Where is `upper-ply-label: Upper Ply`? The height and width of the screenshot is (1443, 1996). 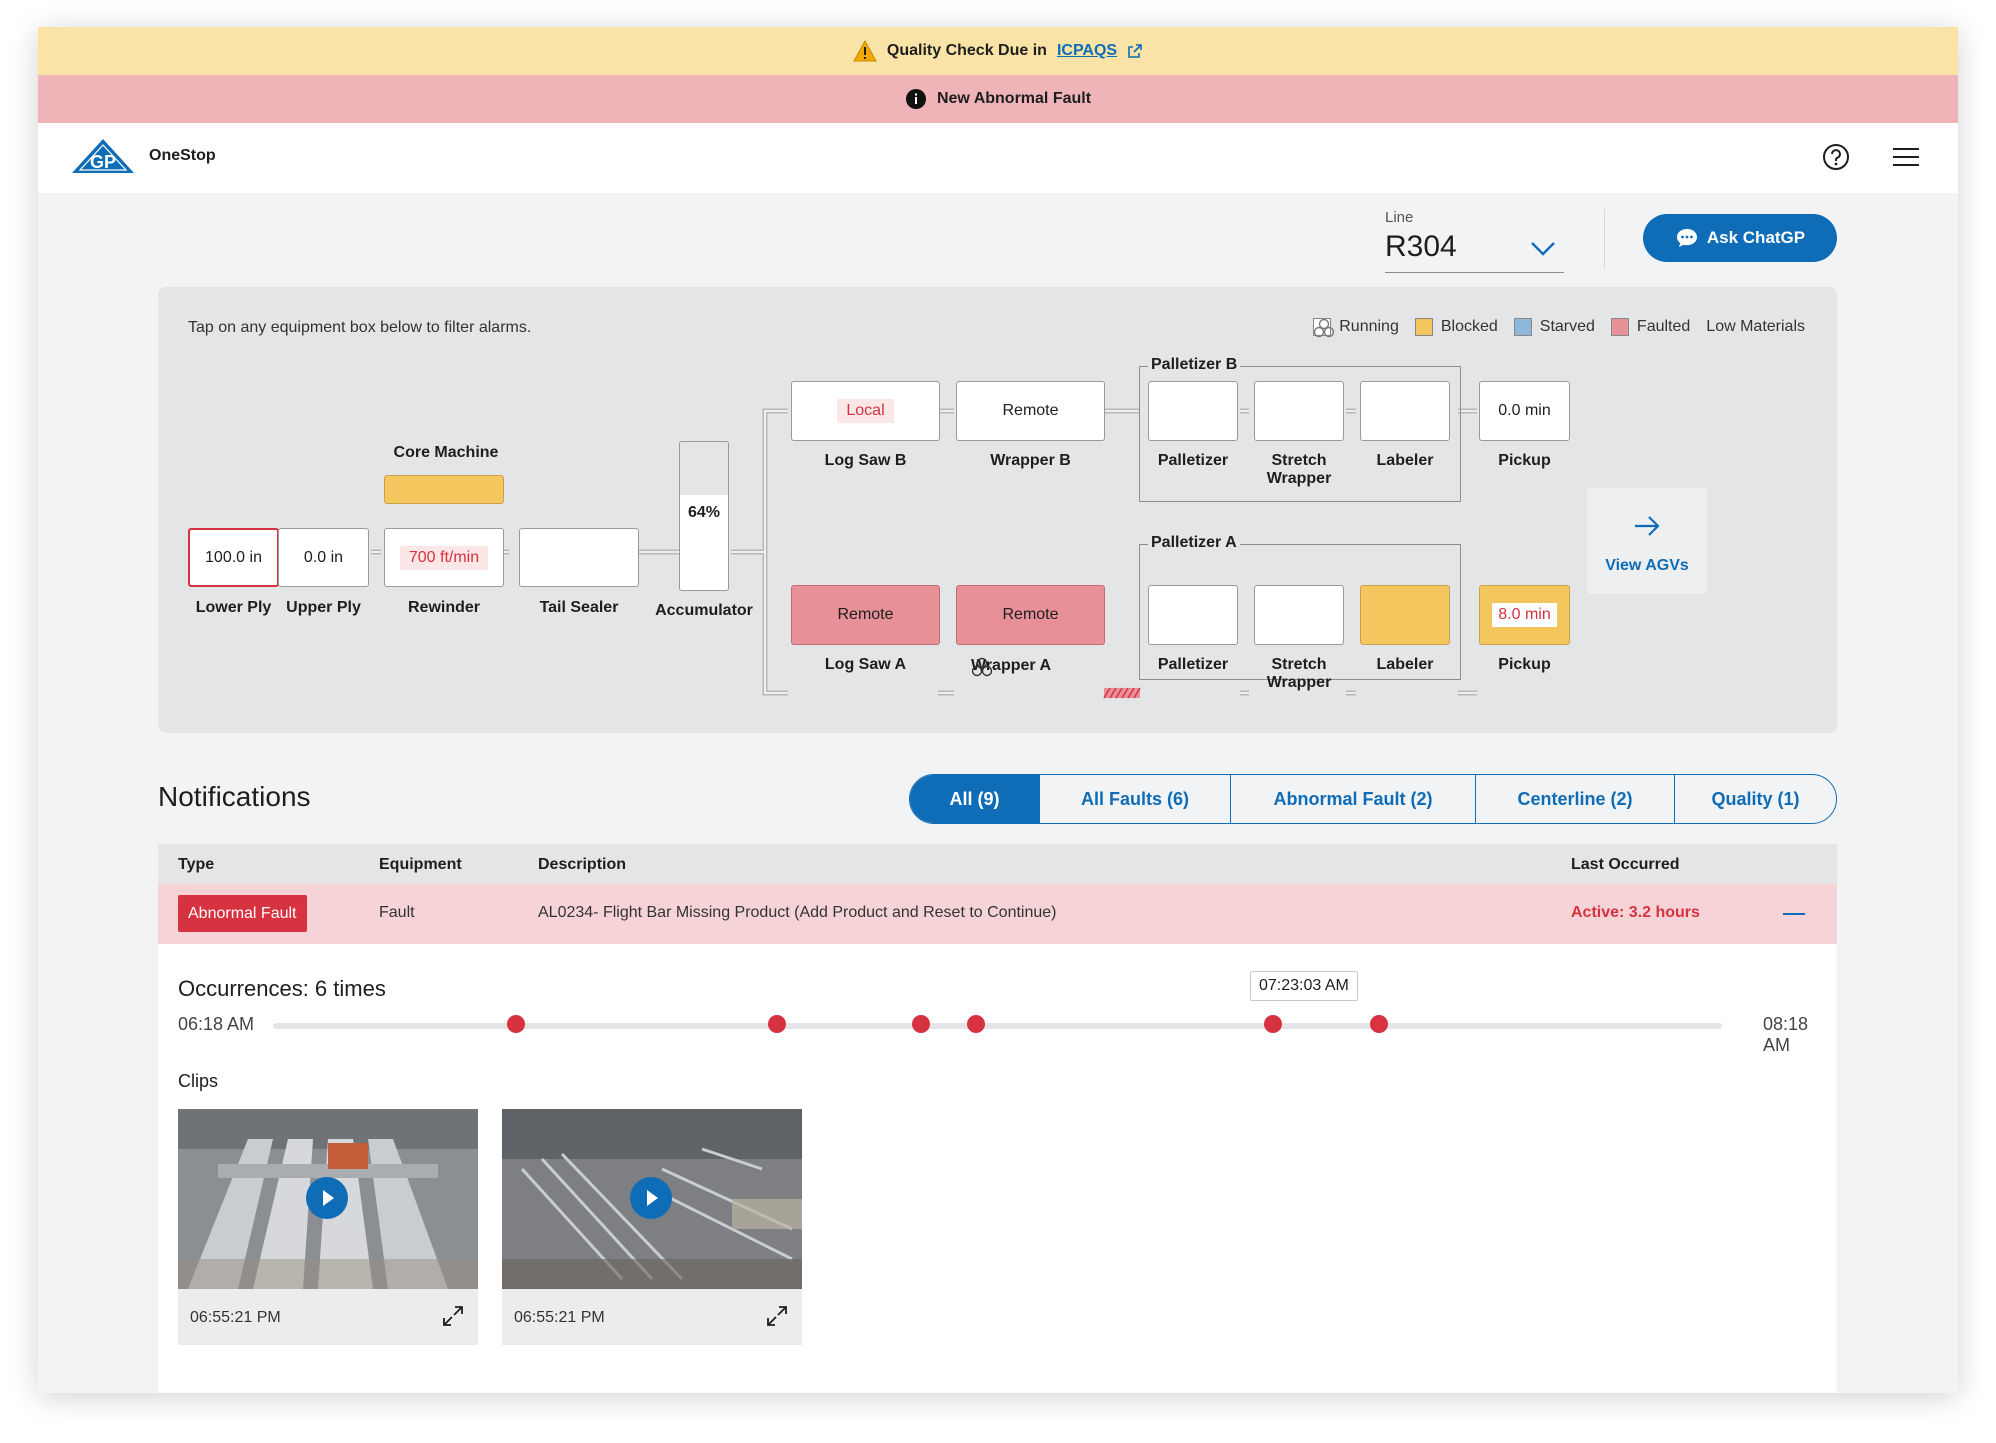
upper-ply-label: Upper Ply is located at coordinates (323, 607).